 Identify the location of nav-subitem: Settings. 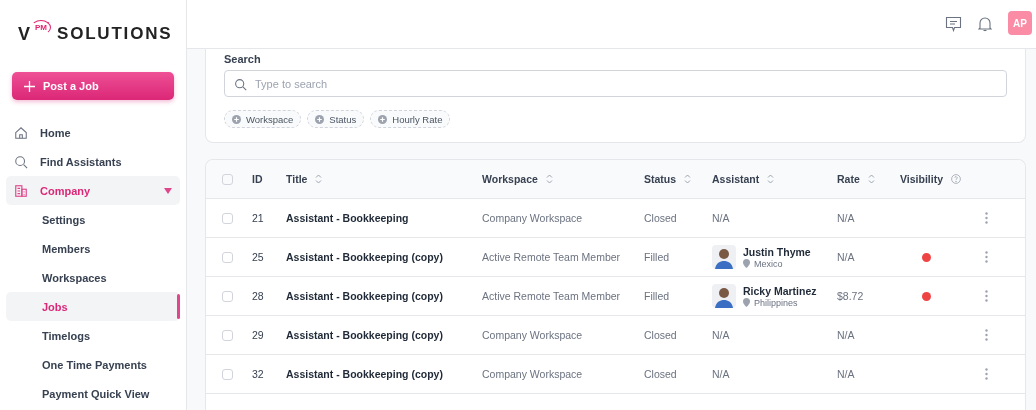
(93, 219).